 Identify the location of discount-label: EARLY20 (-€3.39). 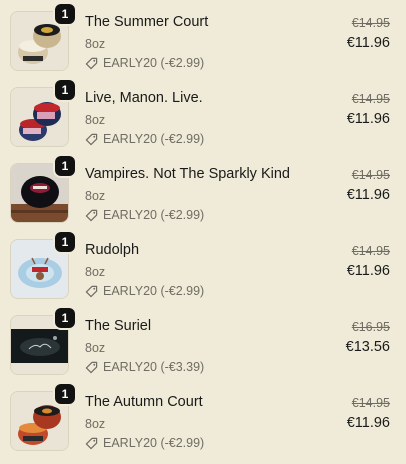
(154, 367).